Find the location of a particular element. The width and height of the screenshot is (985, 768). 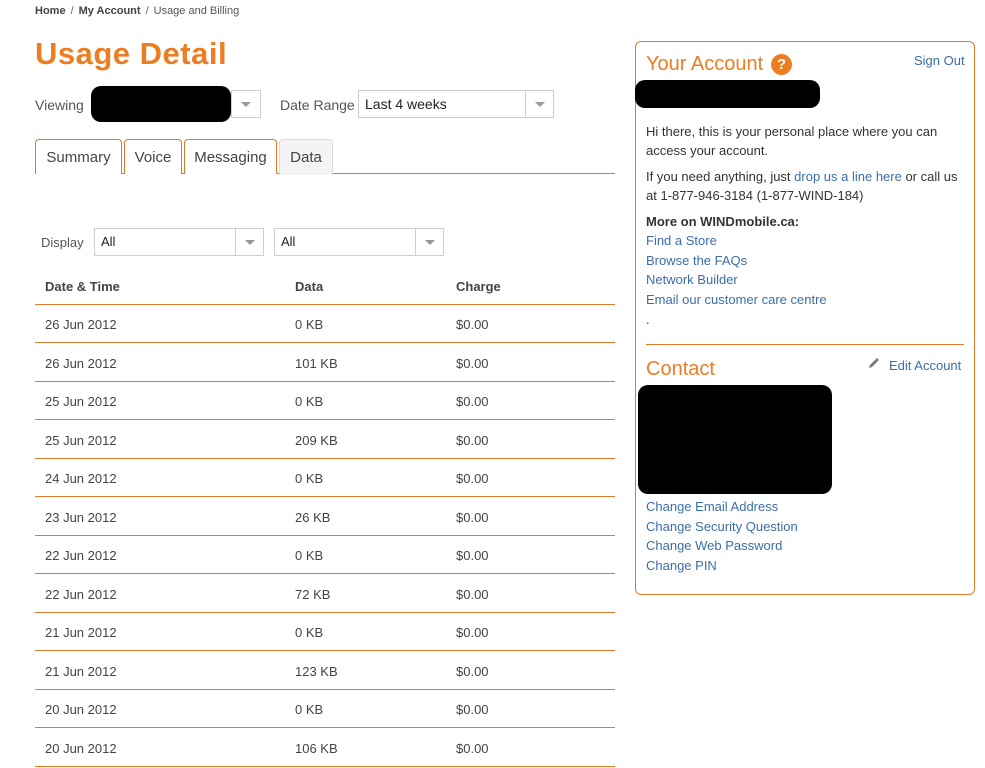

tab-summary: Summary is located at coordinates (78, 156).